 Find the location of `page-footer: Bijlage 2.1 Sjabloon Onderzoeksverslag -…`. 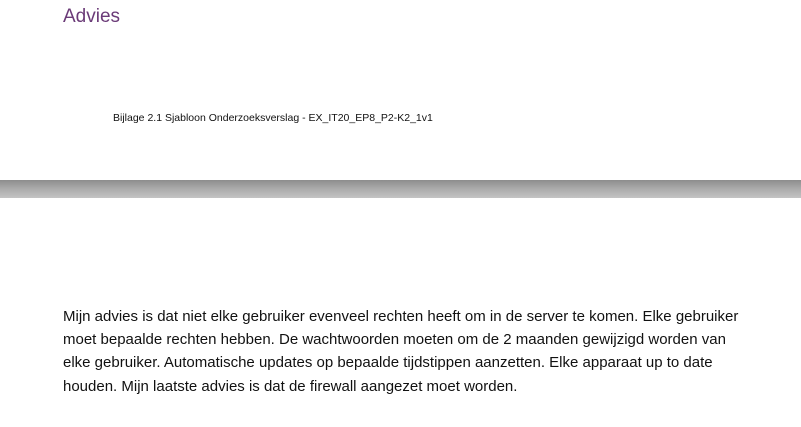

page-footer: Bijlage 2.1 Sjabloon Onderzoeksverslag -… is located at coordinates (273, 118).